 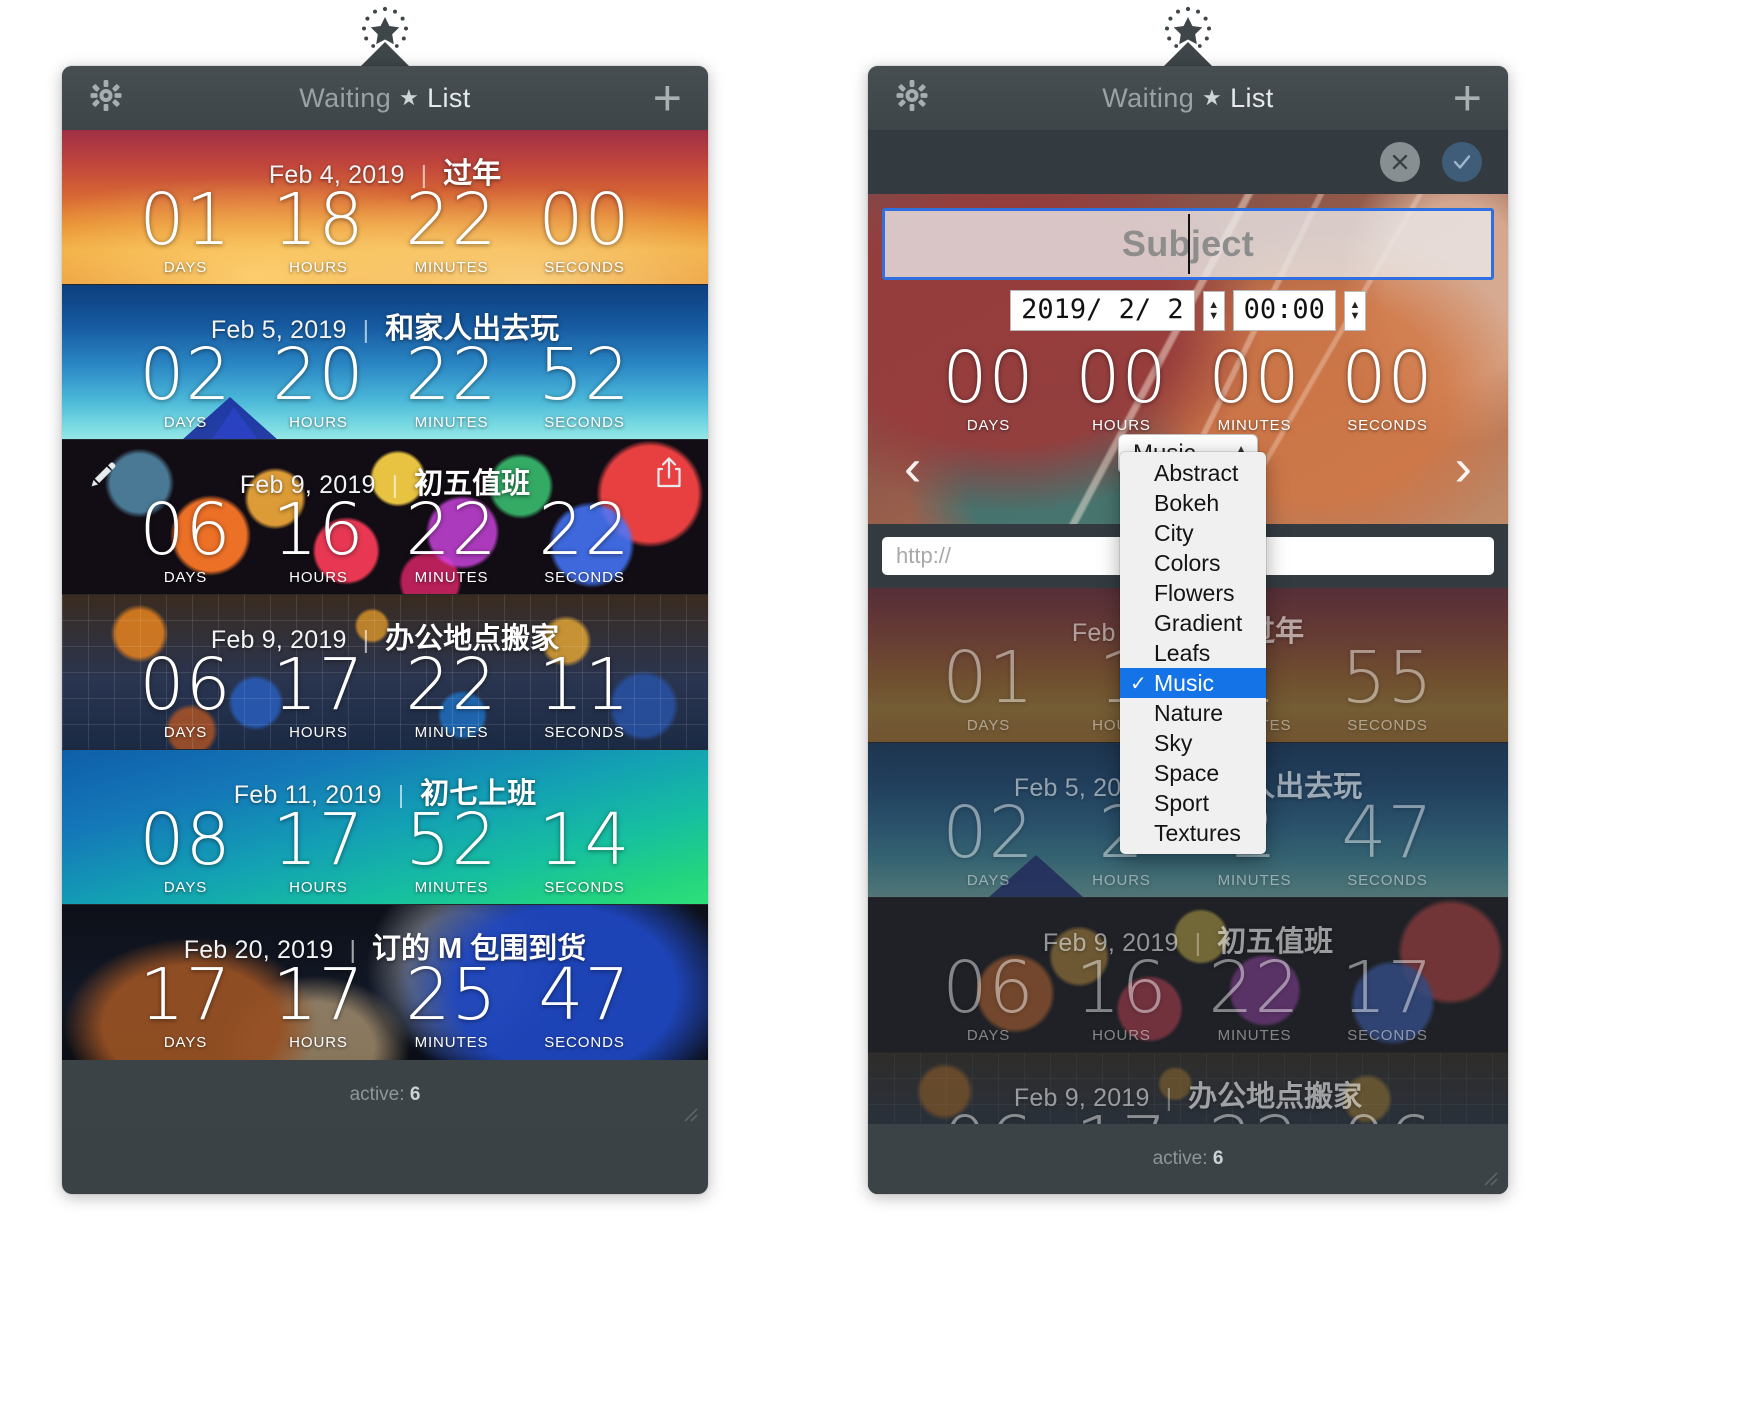 I want to click on menu-item-bokeh: Bokeh, so click(x=1193, y=503).